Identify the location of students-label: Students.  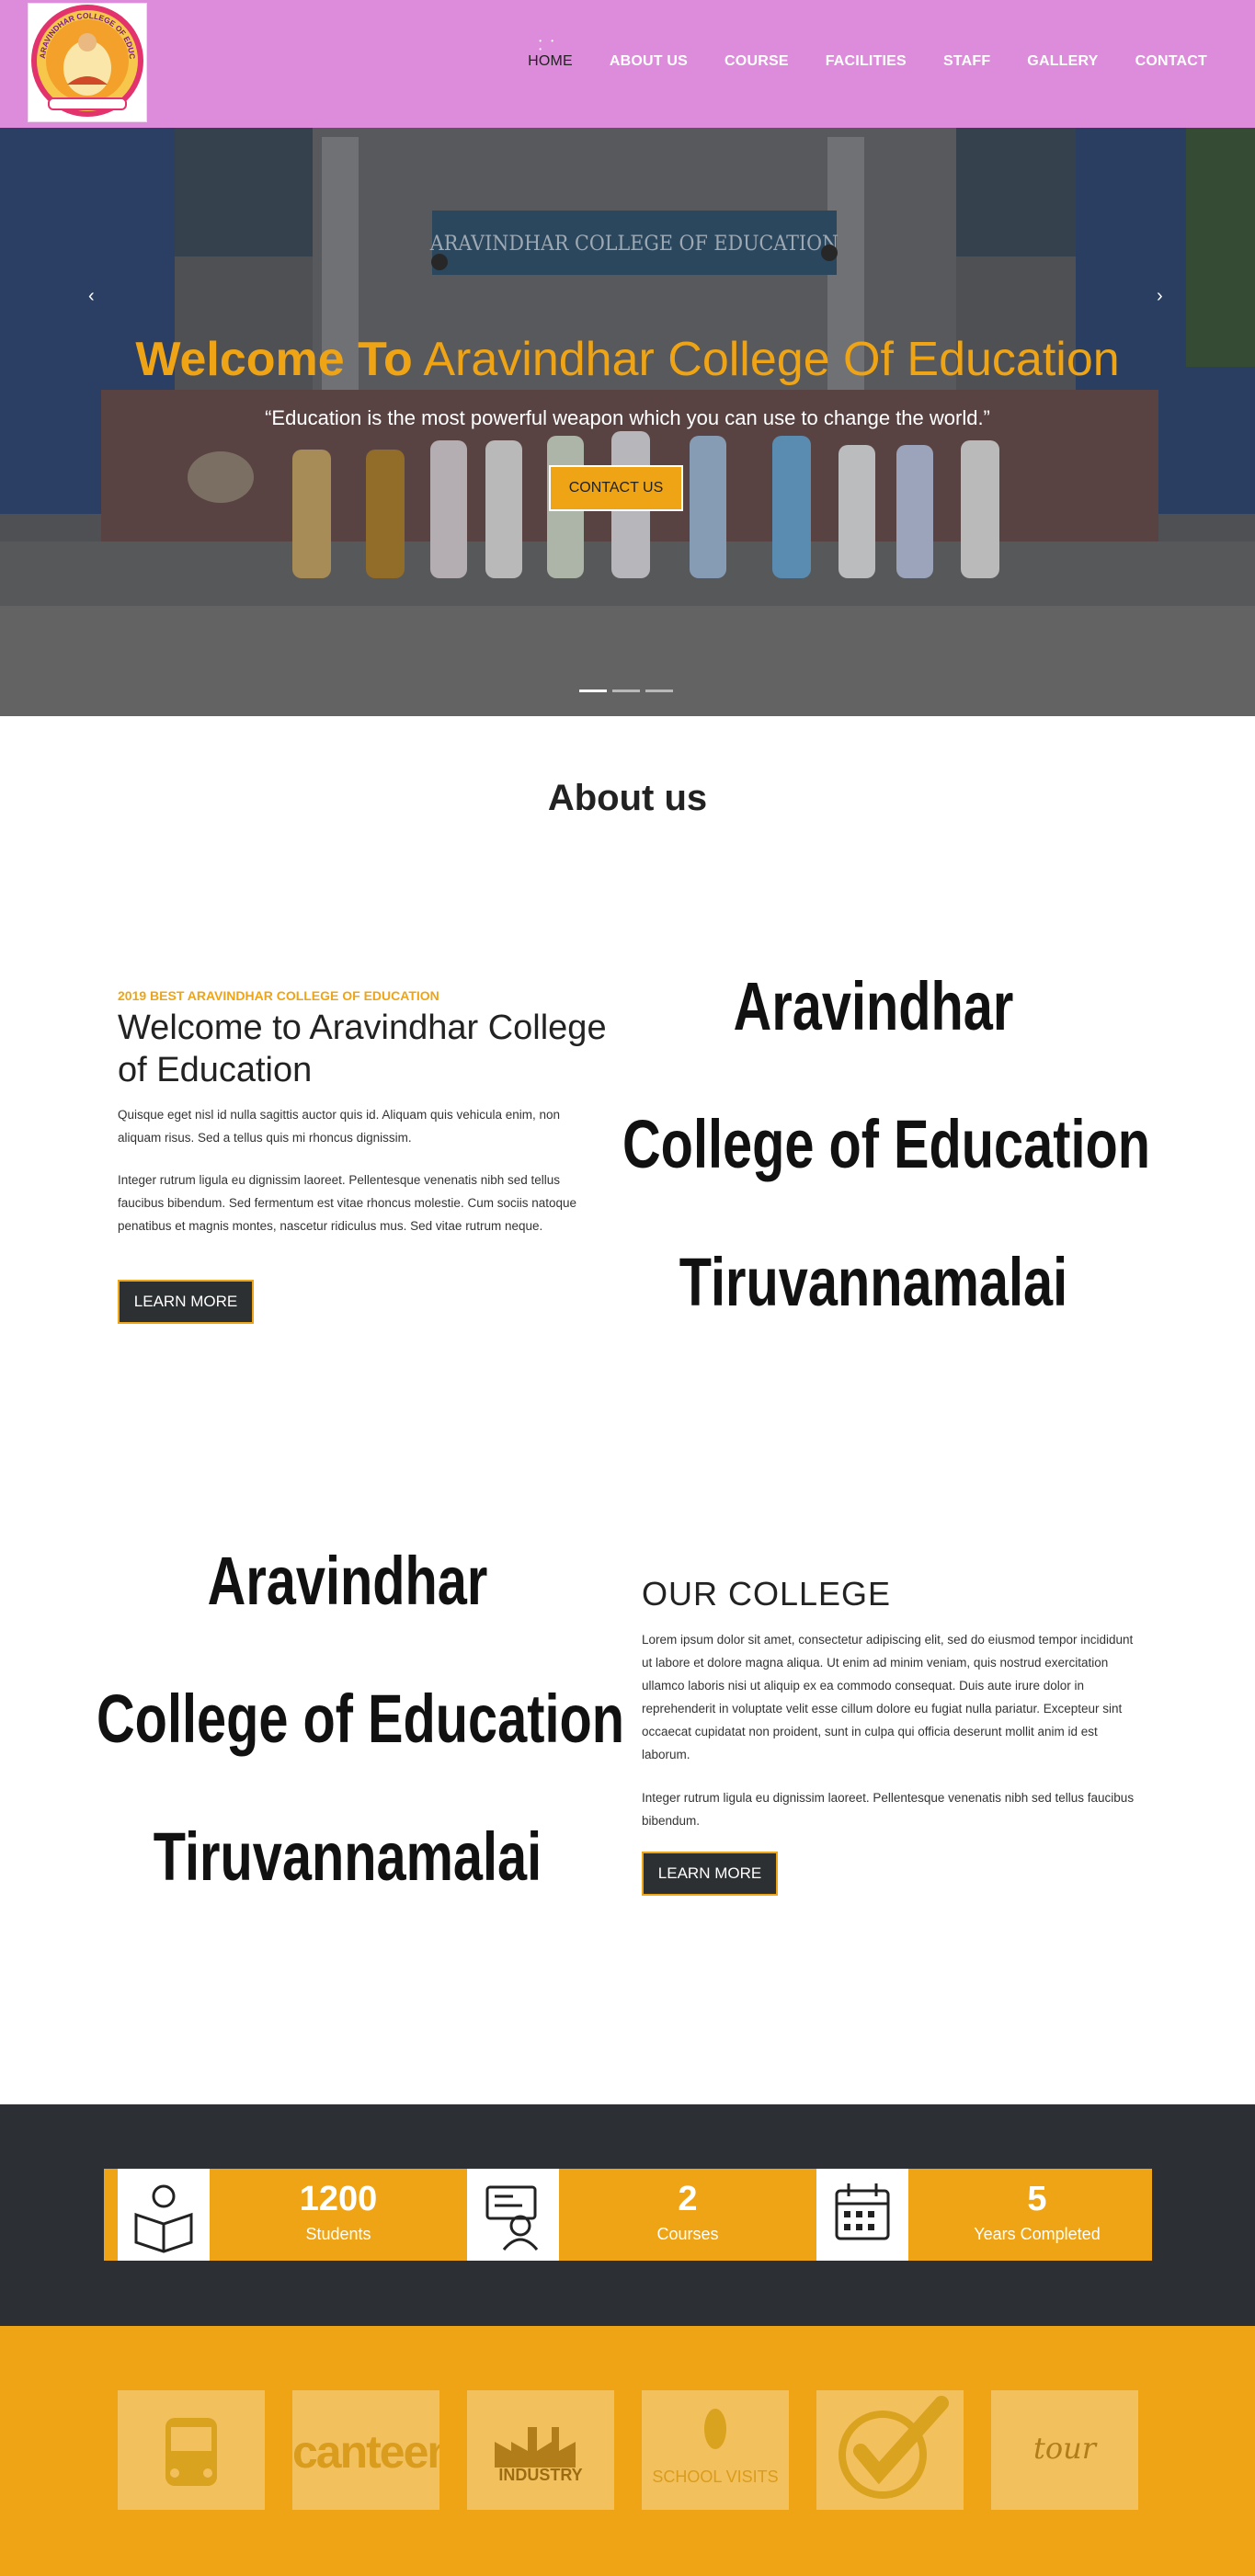
(338, 2234).